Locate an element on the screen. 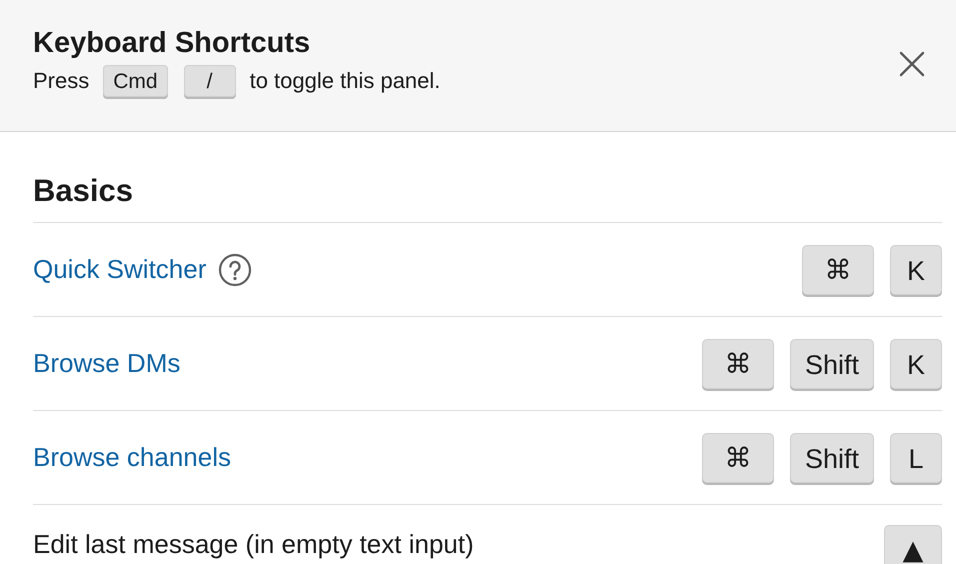  key-cap: / is located at coordinates (210, 80).